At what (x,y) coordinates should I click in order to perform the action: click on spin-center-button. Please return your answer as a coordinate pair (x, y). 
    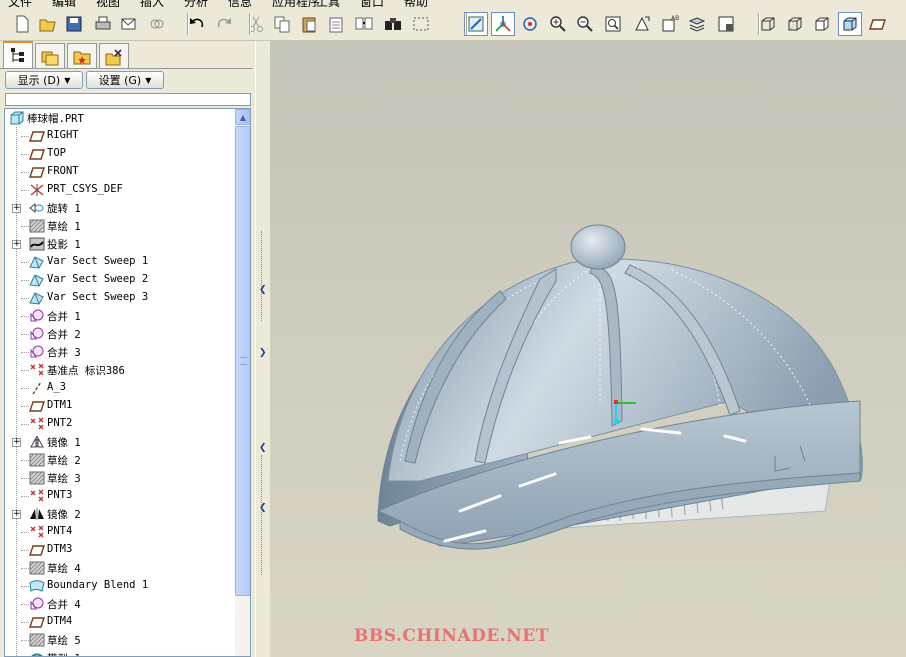
    Looking at the image, I should click on (503, 24).